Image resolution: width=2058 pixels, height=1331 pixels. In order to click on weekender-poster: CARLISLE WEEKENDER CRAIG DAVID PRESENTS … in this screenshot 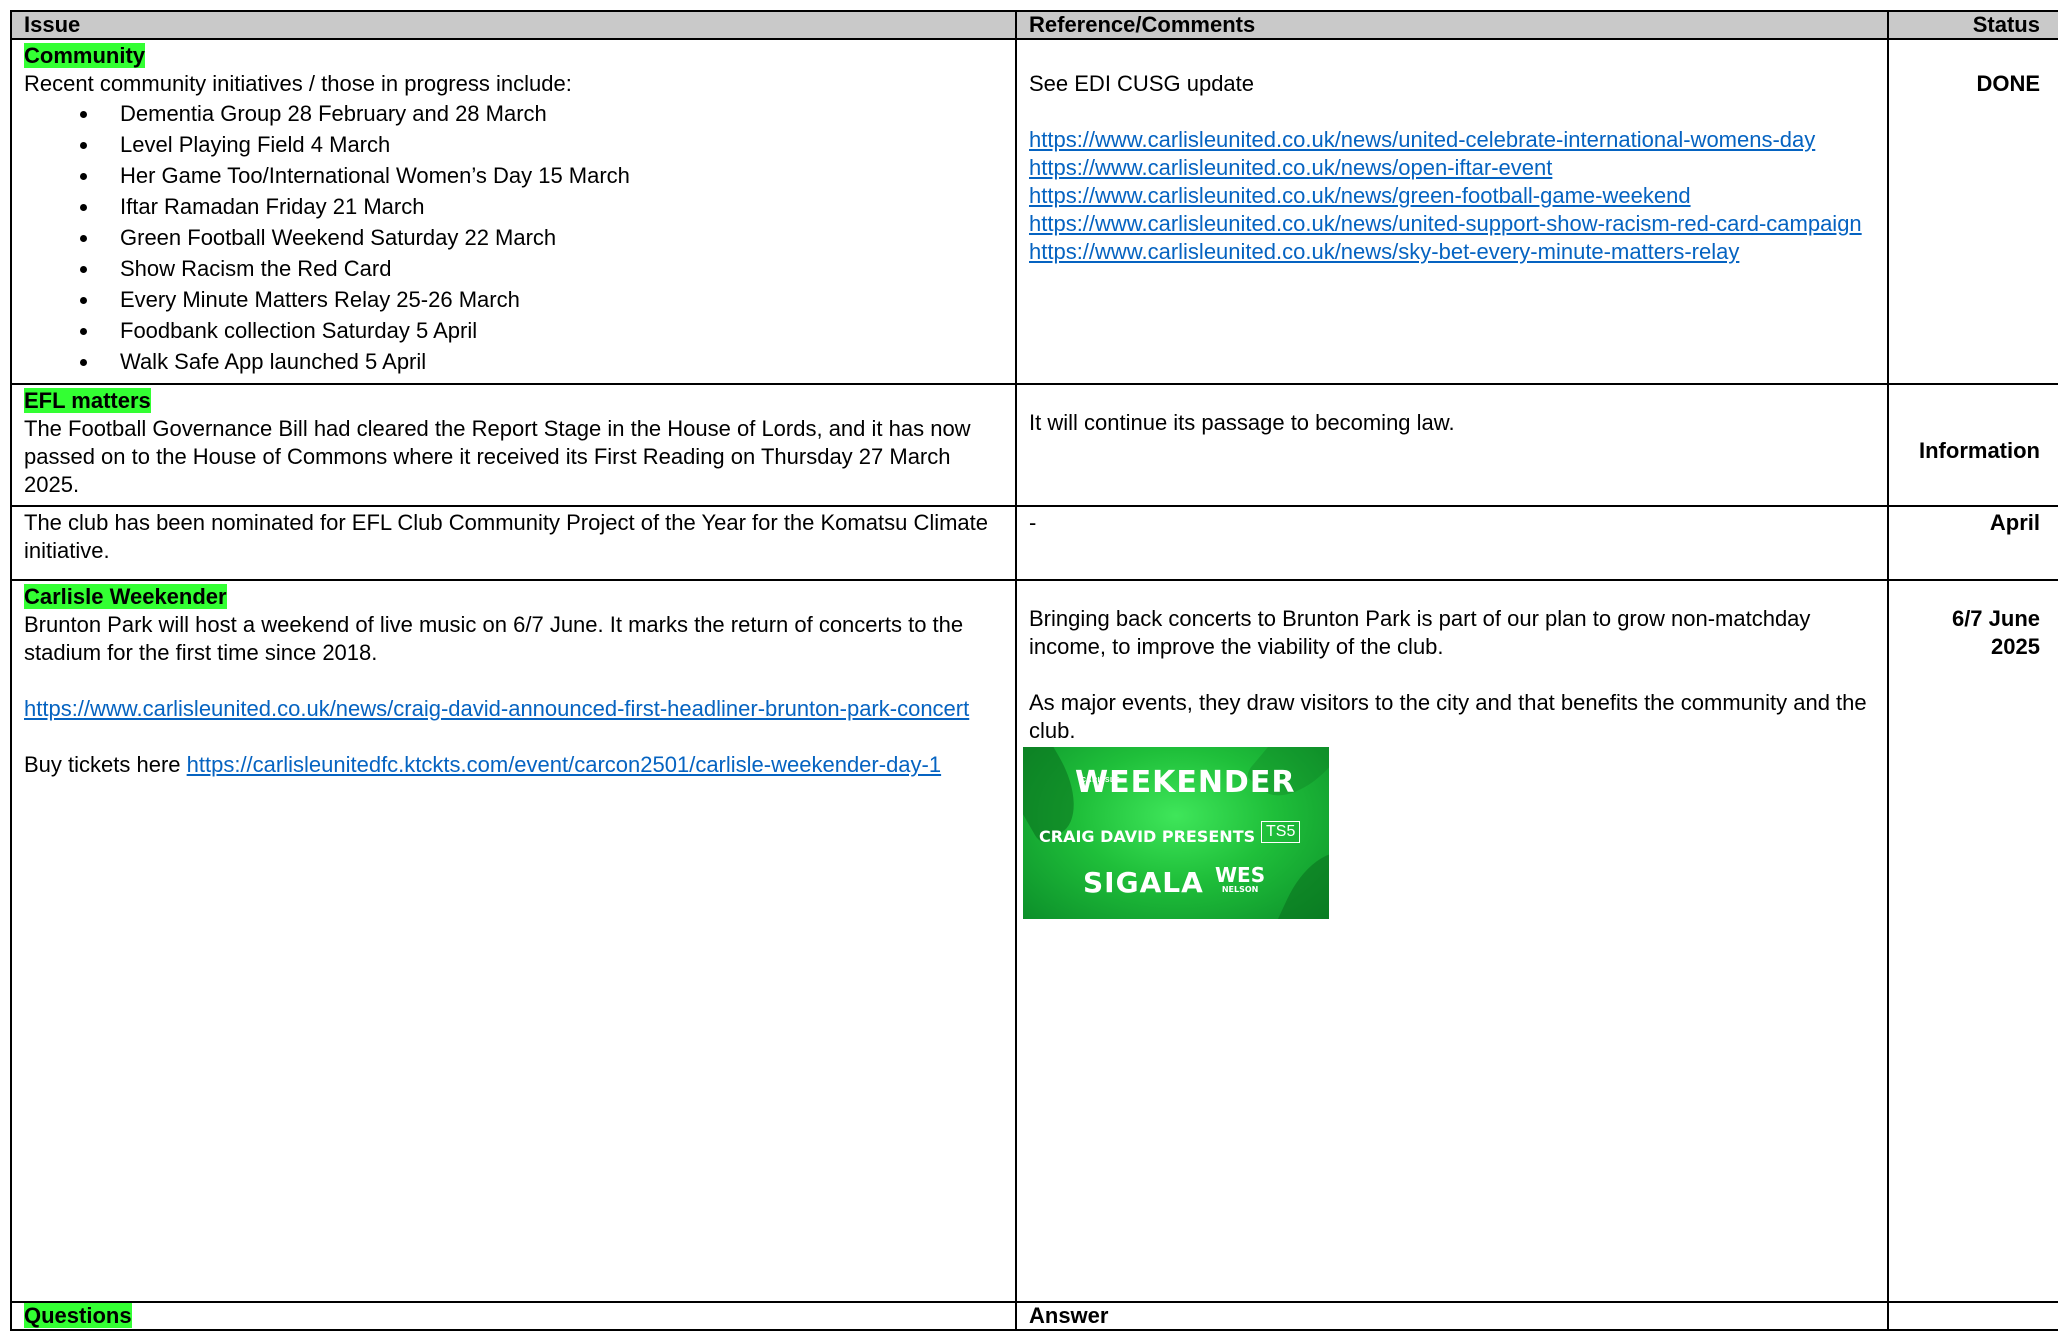, I will do `click(1176, 833)`.